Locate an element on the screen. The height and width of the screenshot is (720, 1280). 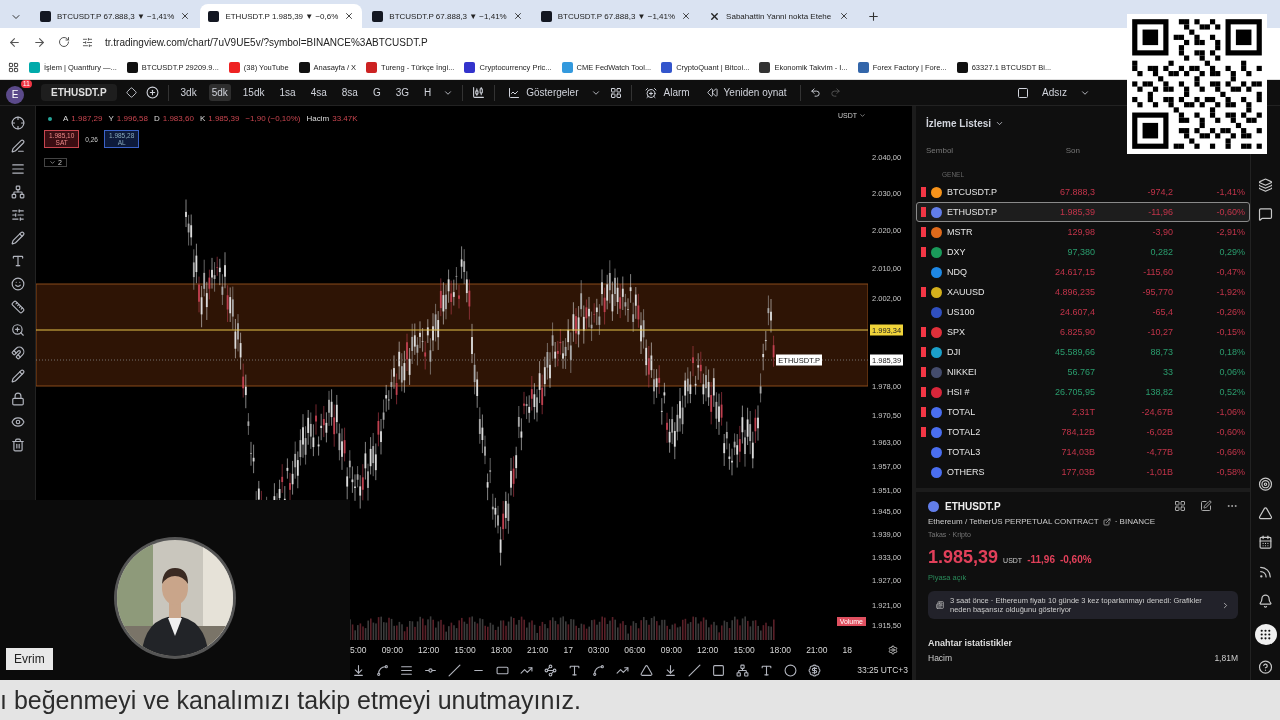
emoji-icon is located at coordinates (17, 284).